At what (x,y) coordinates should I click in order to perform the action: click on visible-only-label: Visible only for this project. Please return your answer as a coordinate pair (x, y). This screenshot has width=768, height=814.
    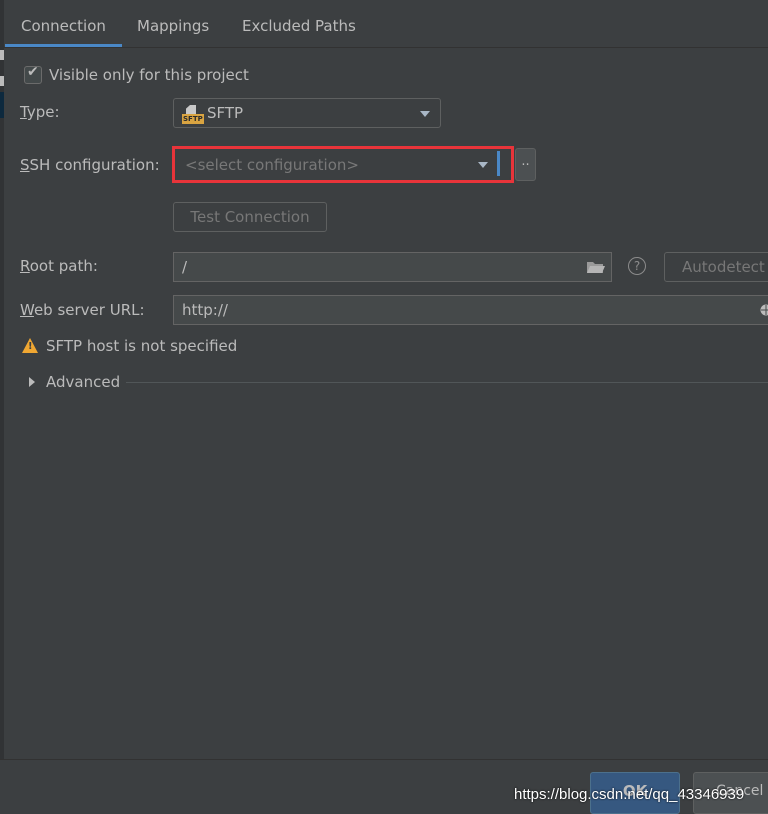
    Looking at the image, I should click on (149, 75).